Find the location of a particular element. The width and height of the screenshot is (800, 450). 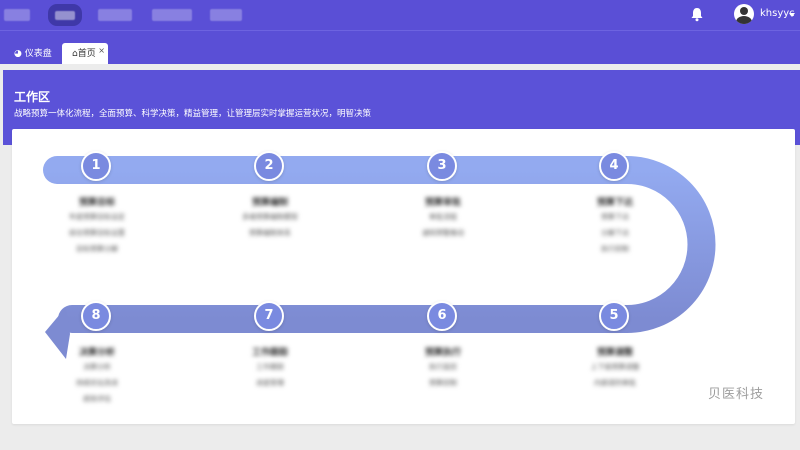

avatar is located at coordinates (744, 14).